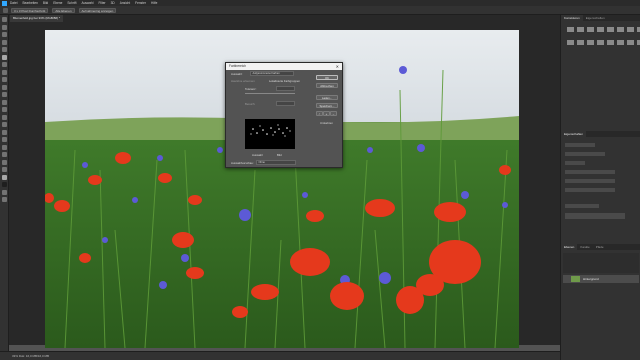 The width and height of the screenshot is (640, 360). What do you see at coordinates (257, 155) in the screenshot?
I see `auswahl-radio: Auswahl` at bounding box center [257, 155].